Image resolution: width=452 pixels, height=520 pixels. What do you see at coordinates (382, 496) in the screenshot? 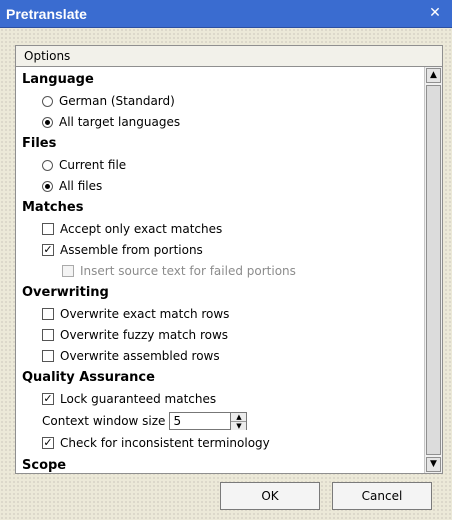
I see `cancel-button: Cancel` at bounding box center [382, 496].